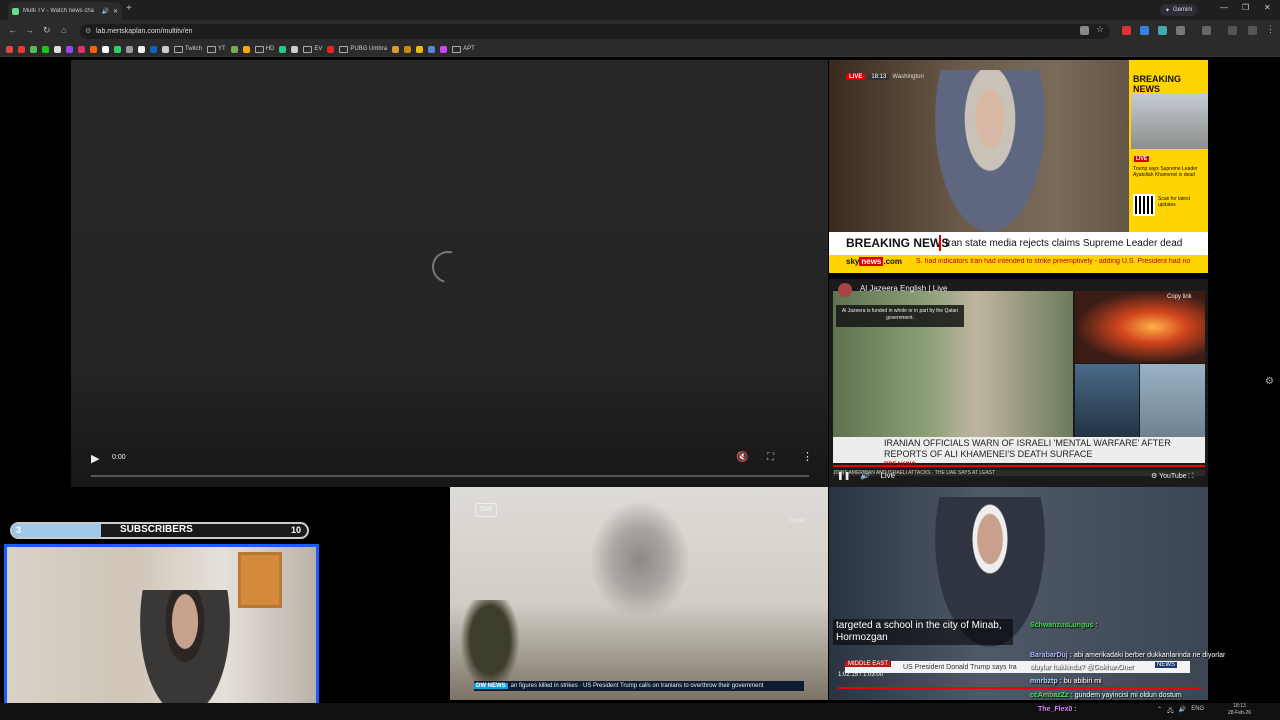  What do you see at coordinates (1019, 688) in the screenshot?
I see `un-progress-bar` at bounding box center [1019, 688].